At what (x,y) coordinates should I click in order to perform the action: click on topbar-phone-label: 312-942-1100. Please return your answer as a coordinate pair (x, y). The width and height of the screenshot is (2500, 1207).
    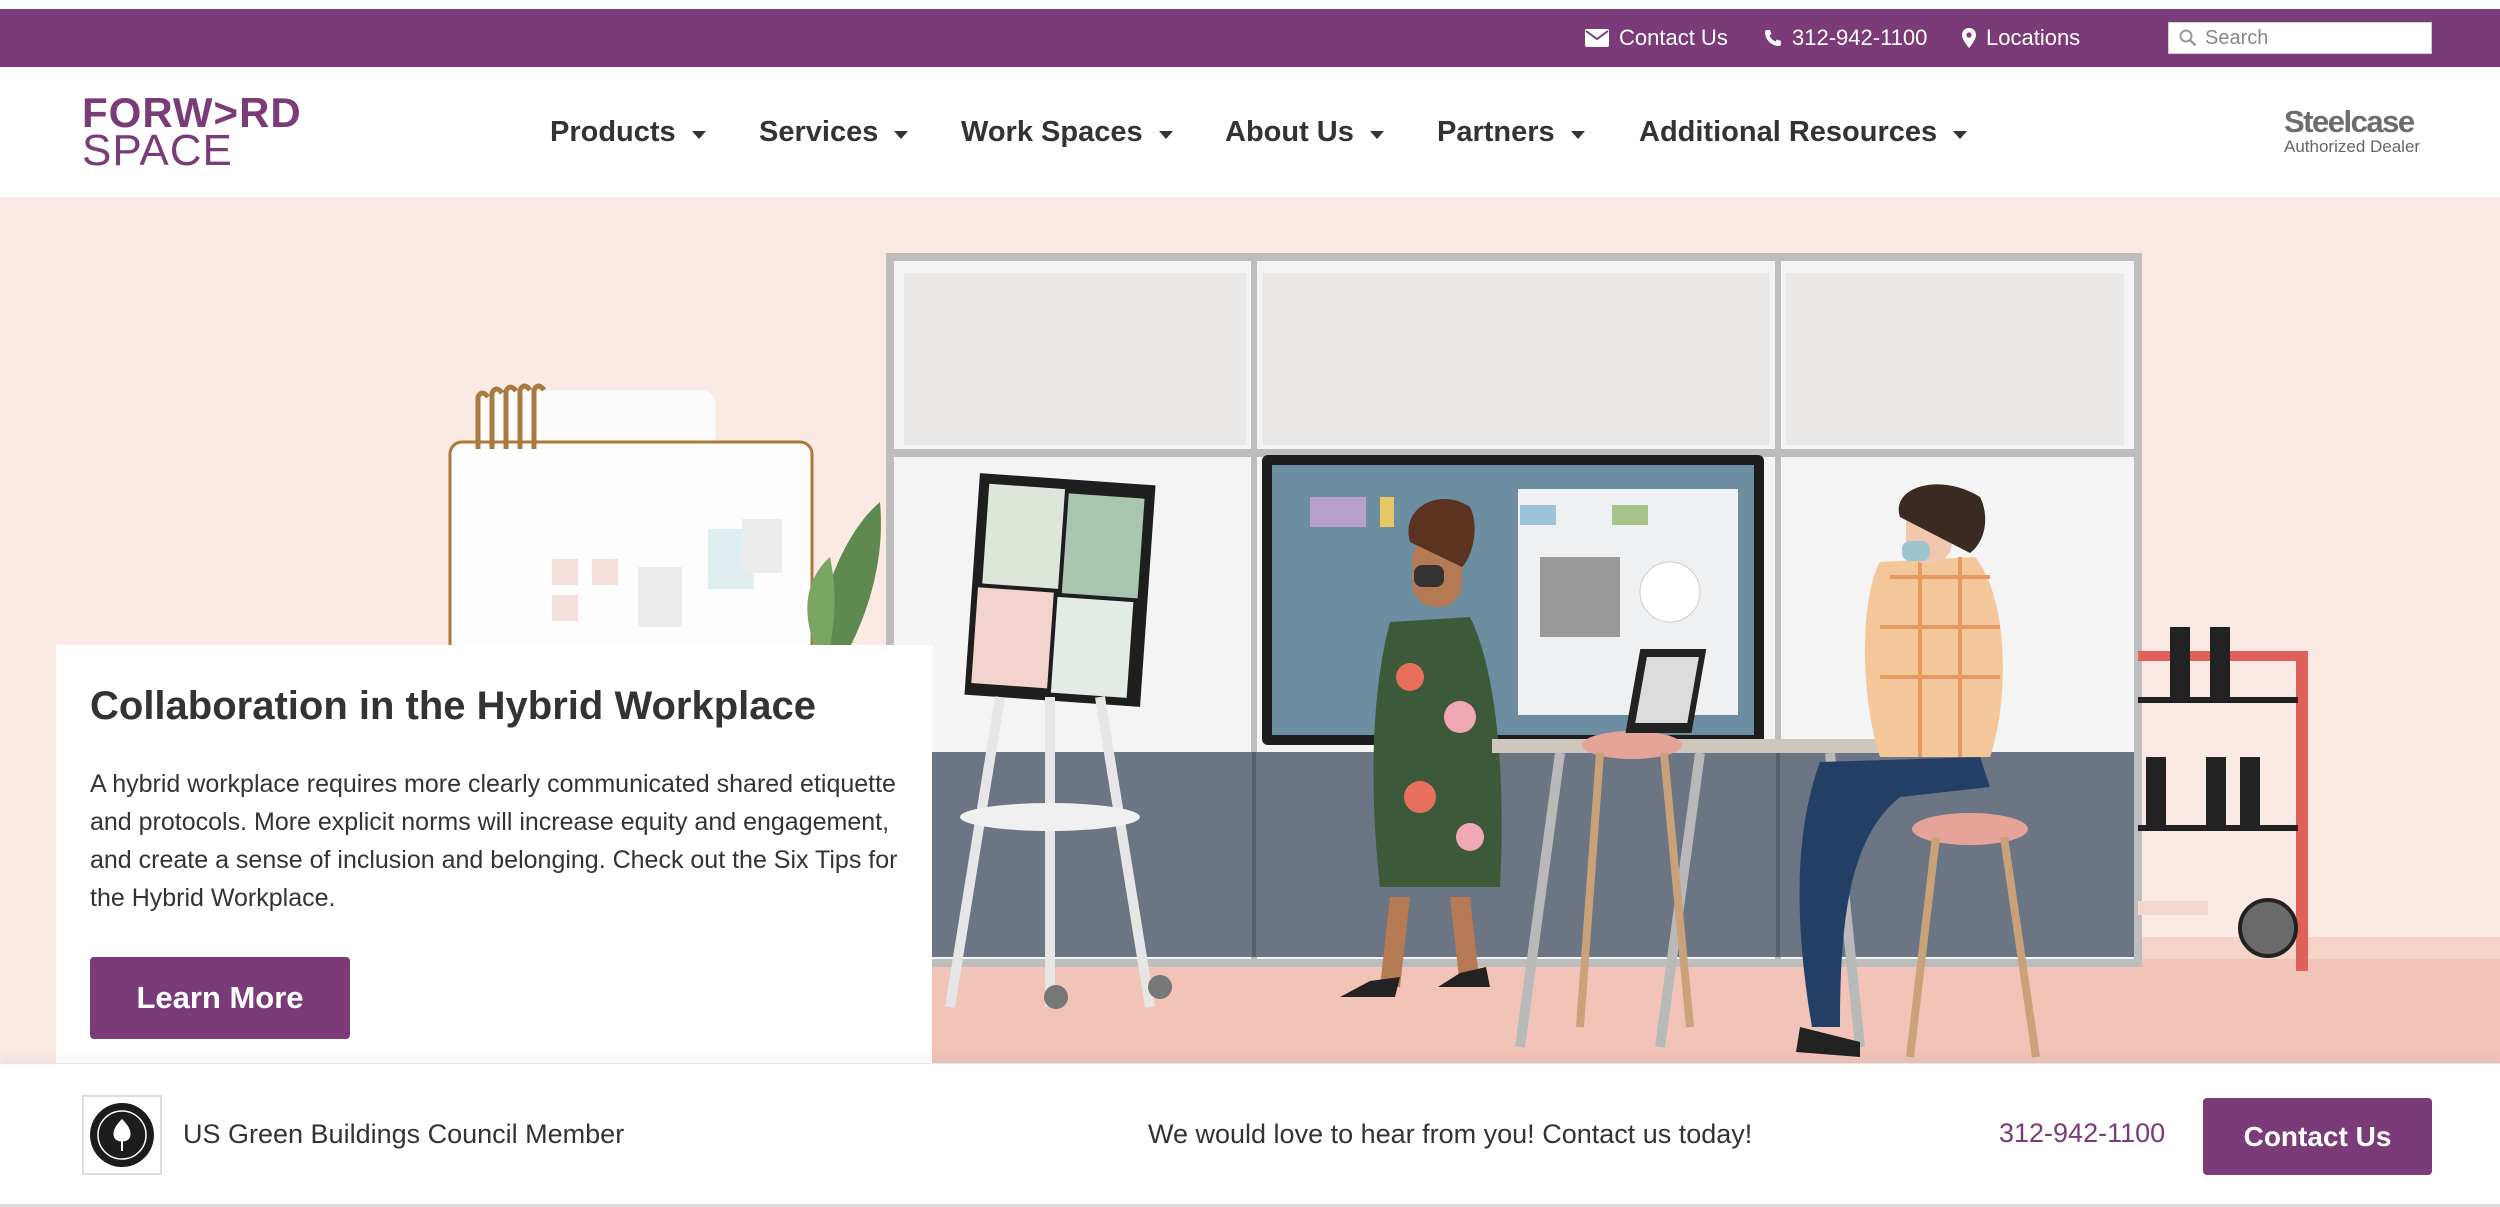
    Looking at the image, I should click on (1860, 37).